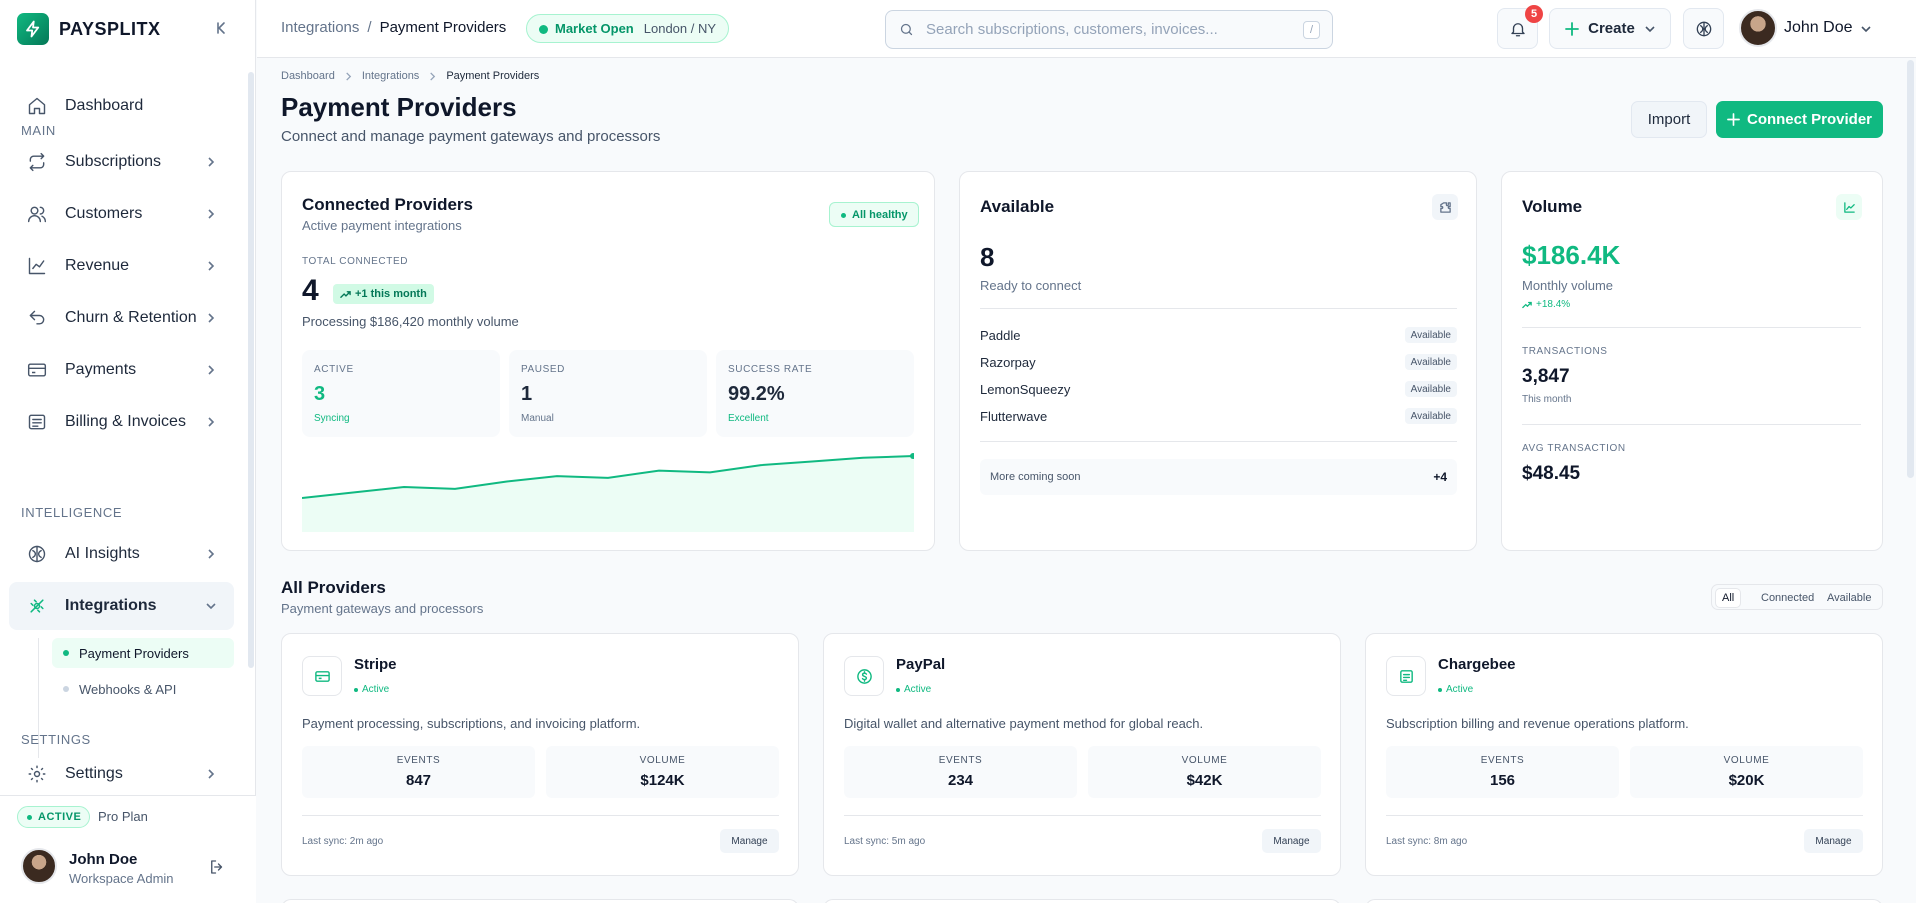  I want to click on sidebar-scrollbar, so click(251, 370).